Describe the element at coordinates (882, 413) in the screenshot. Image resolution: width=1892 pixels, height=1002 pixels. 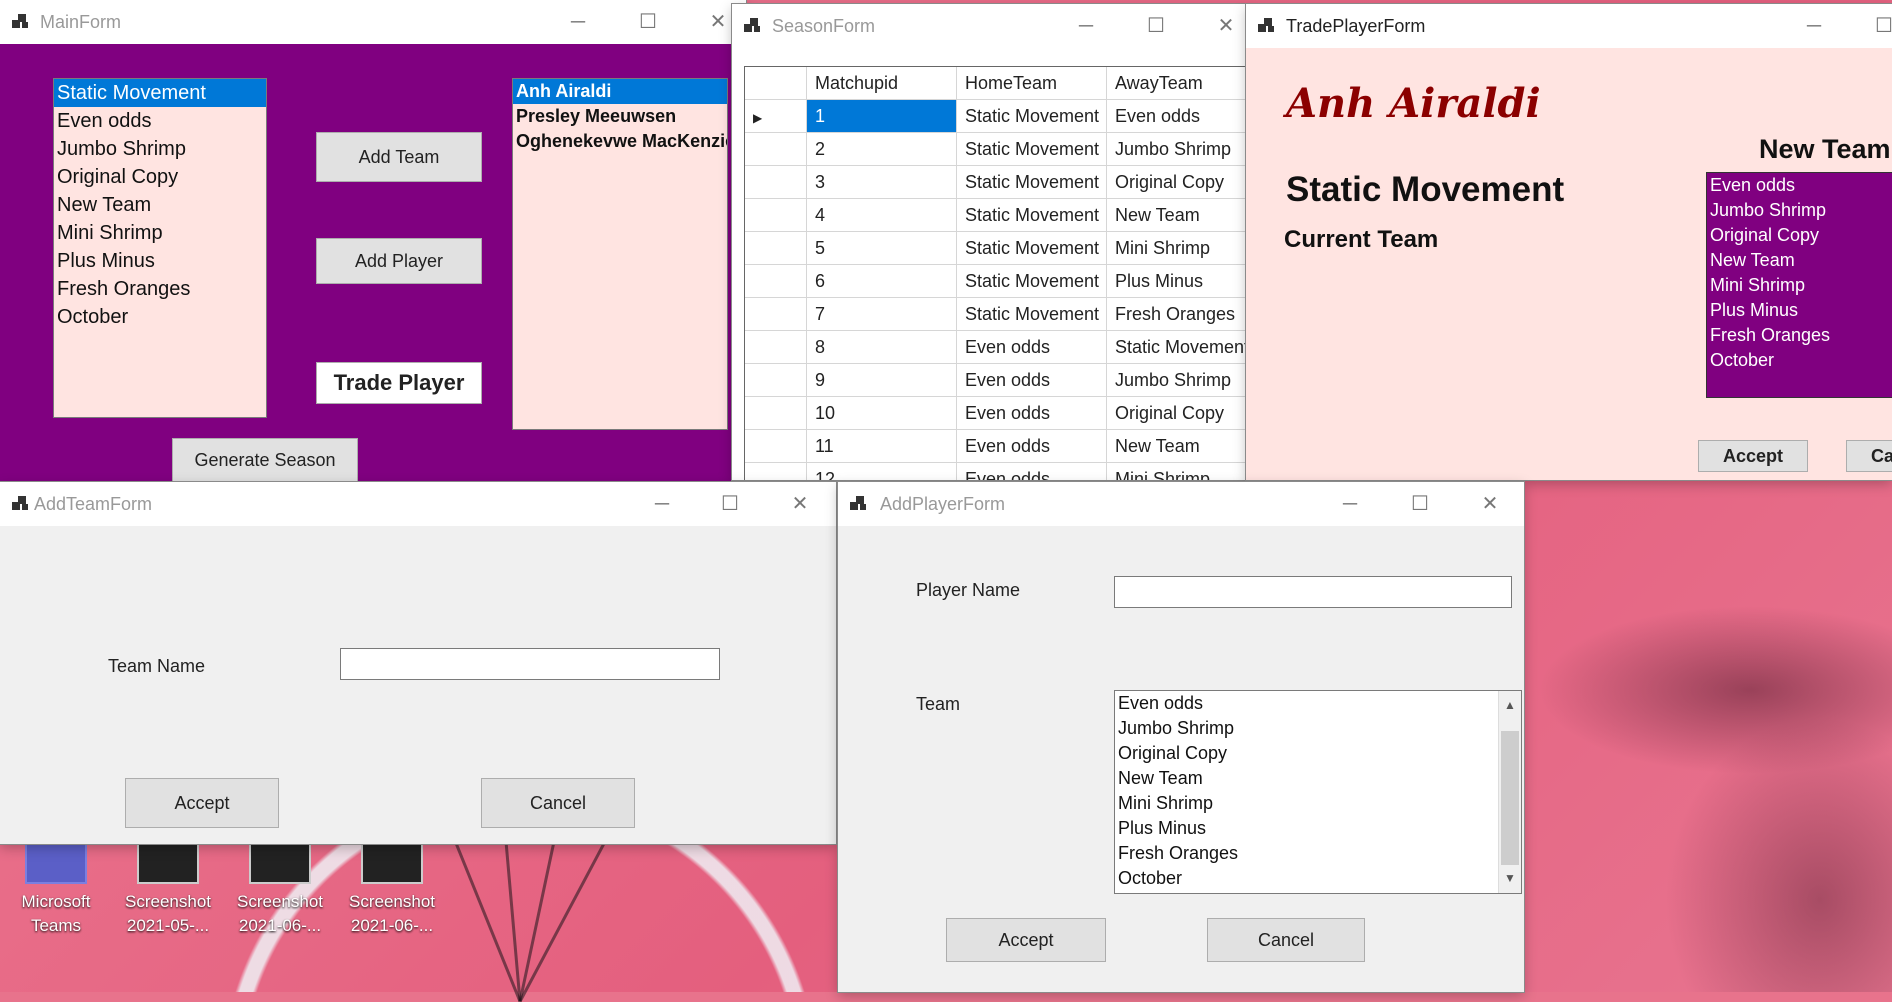
I see `table-cell: 10` at that location.